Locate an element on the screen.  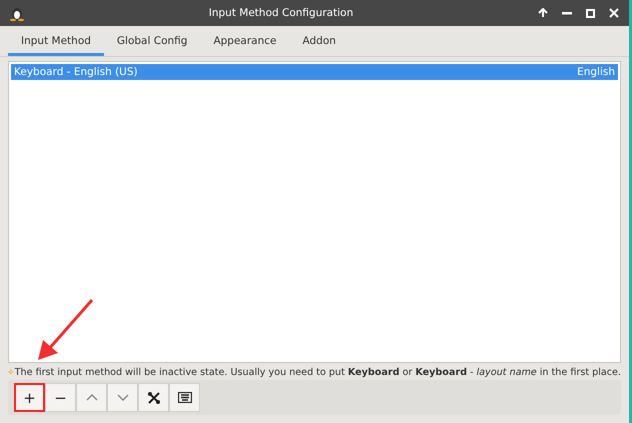
chevron-up-icon is located at coordinates (92, 397).